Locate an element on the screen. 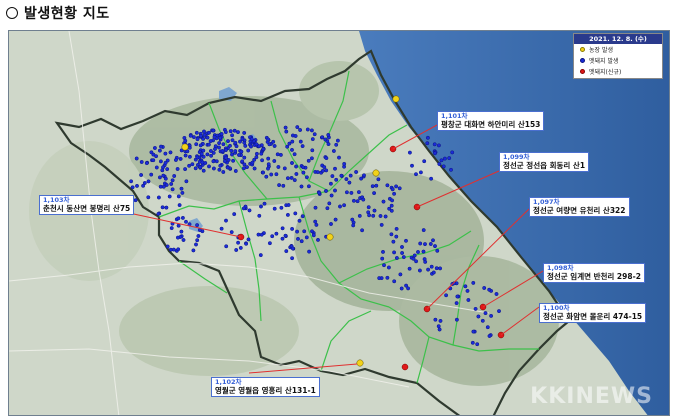 The height and width of the screenshot is (419, 680). callout-location: 정선군 임계면 반천리 298-2 is located at coordinates (594, 276).